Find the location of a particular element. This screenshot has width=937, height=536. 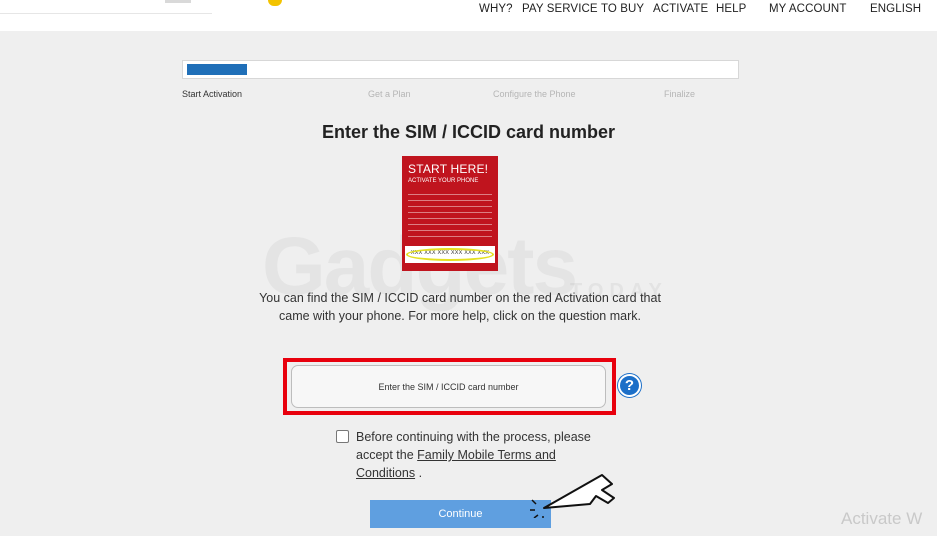

nav-item-activate: ACTIVATE is located at coordinates (680, 9).